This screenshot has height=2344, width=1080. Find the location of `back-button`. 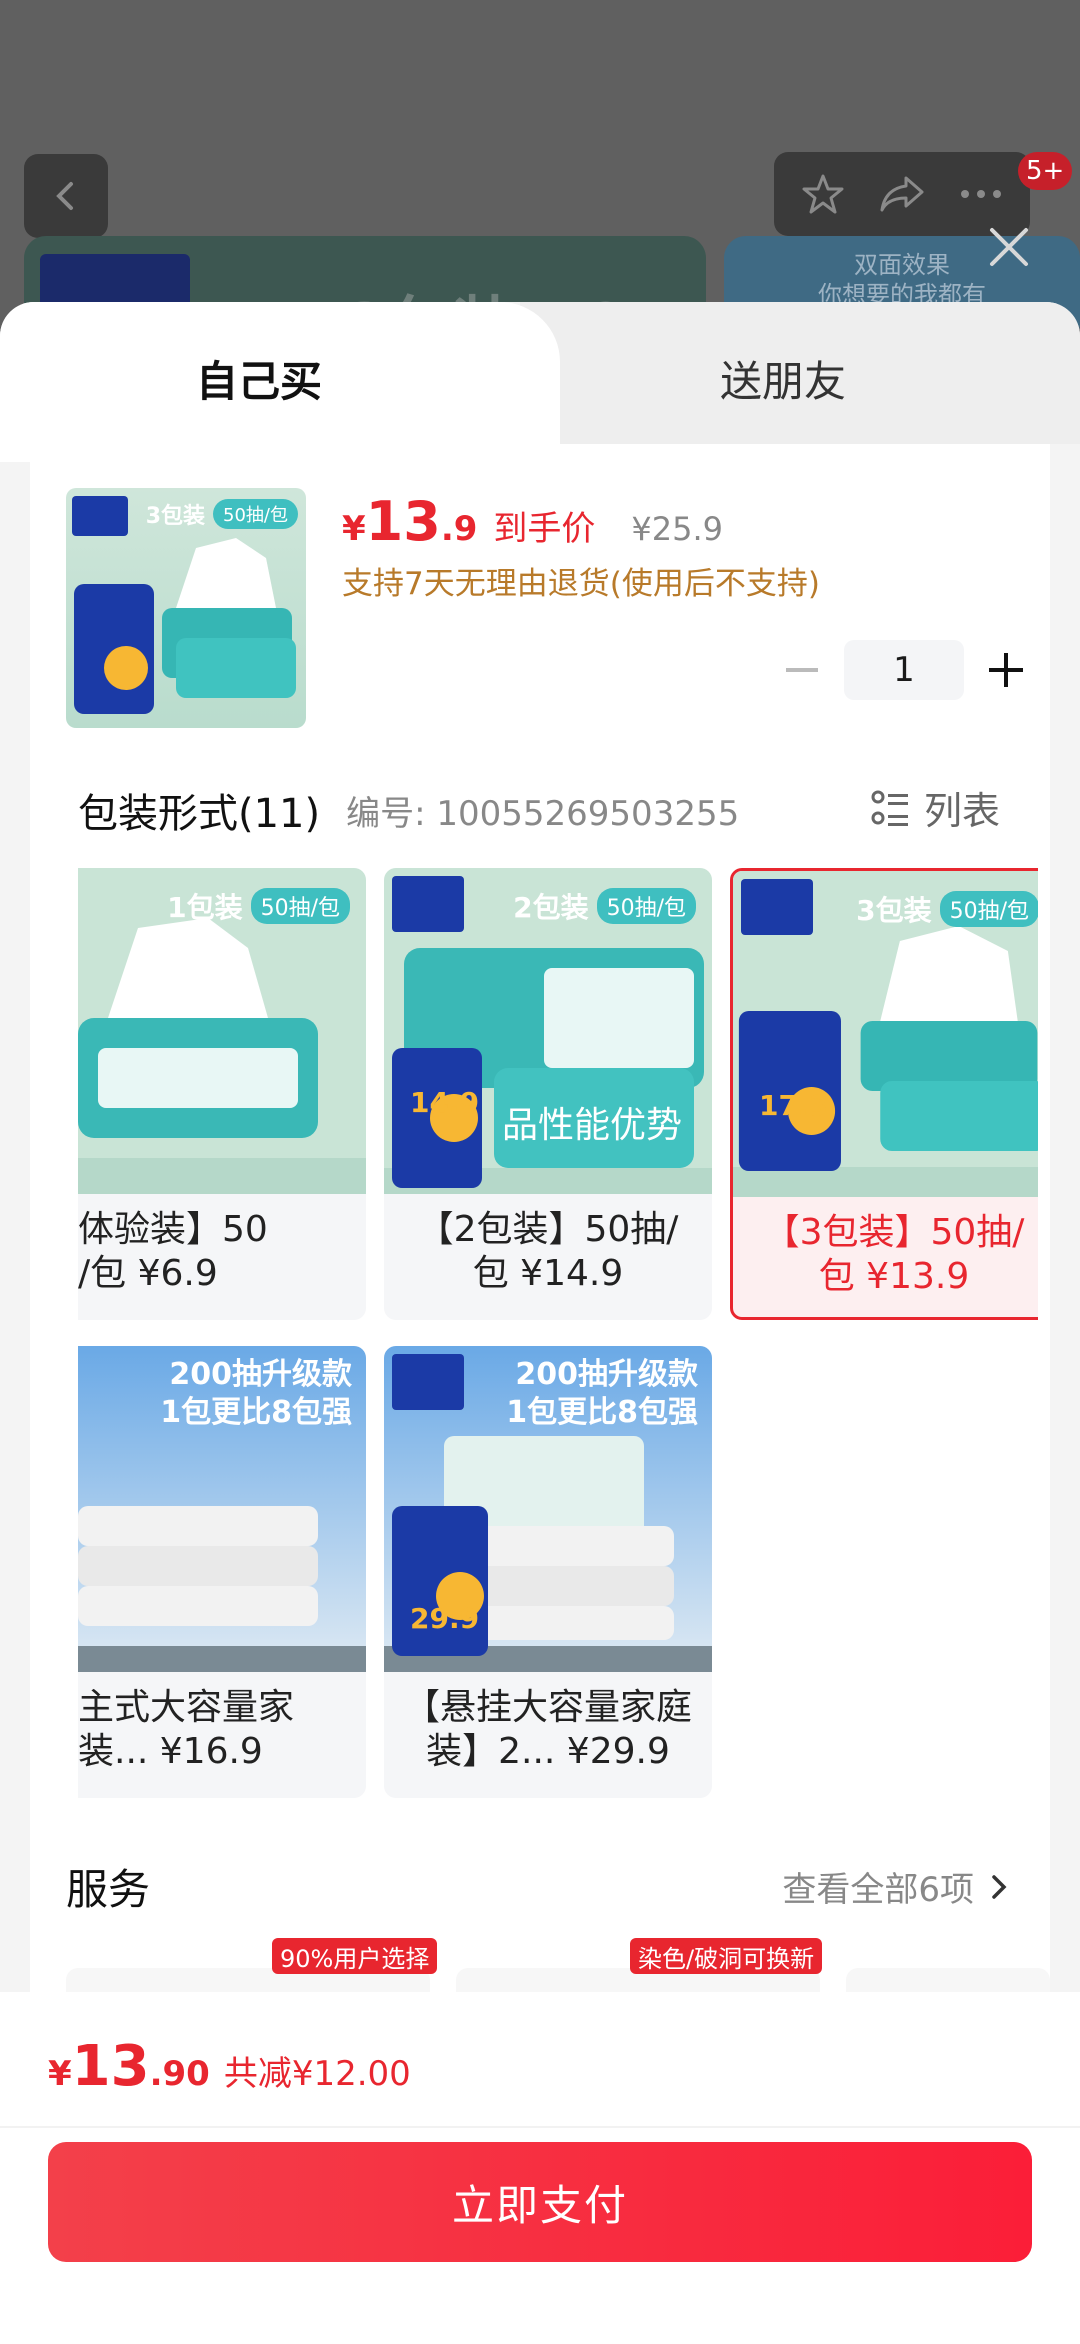

back-button is located at coordinates (66, 196).